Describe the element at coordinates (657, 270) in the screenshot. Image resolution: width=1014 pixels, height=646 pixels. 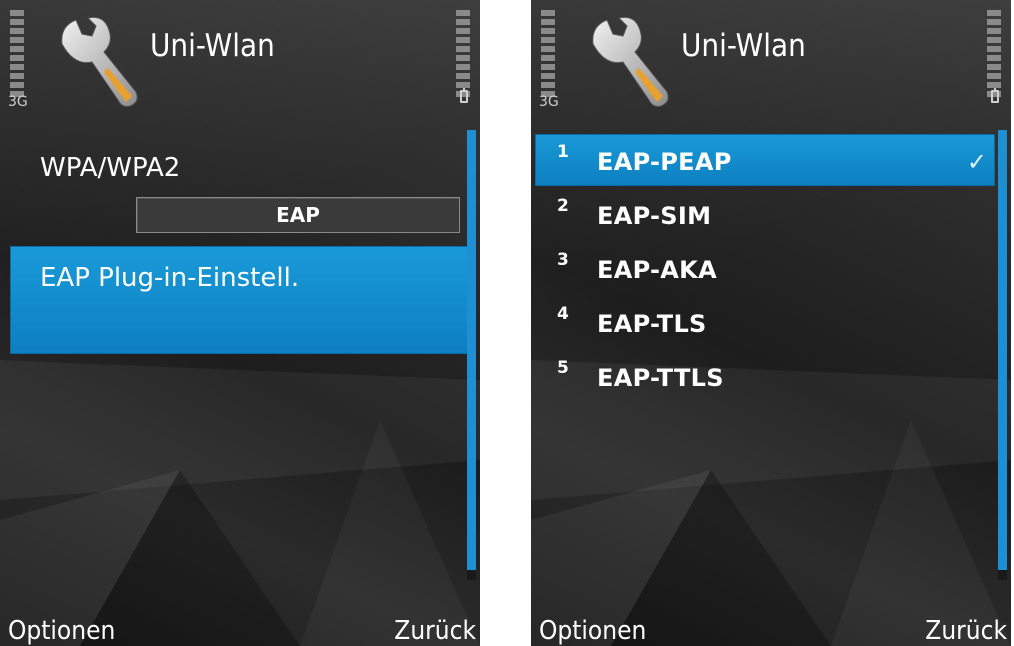
I see `item-label: EAP-AKA` at that location.